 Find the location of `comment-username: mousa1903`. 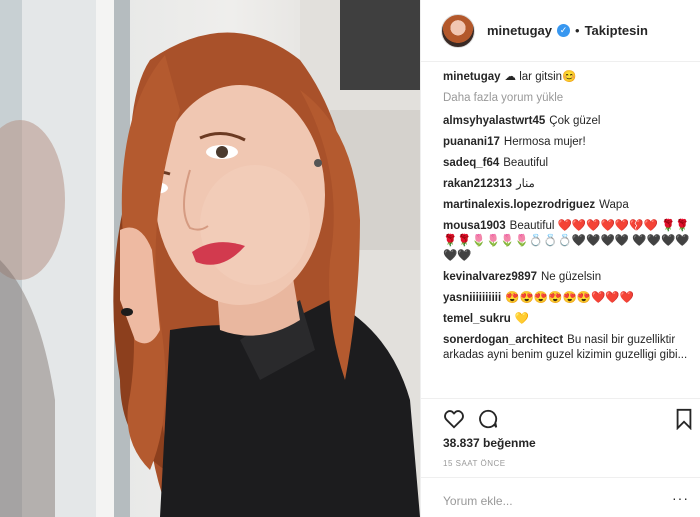

comment-username: mousa1903 is located at coordinates (474, 226).